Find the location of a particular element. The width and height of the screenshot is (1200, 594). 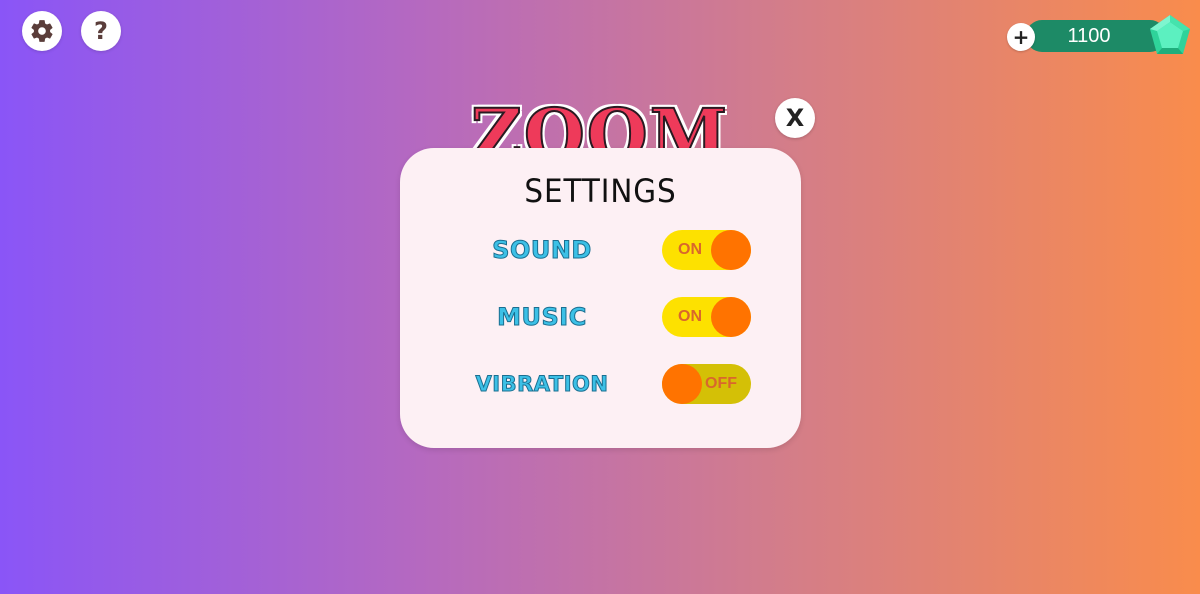

sound-toggle-knob is located at coordinates (731, 250).